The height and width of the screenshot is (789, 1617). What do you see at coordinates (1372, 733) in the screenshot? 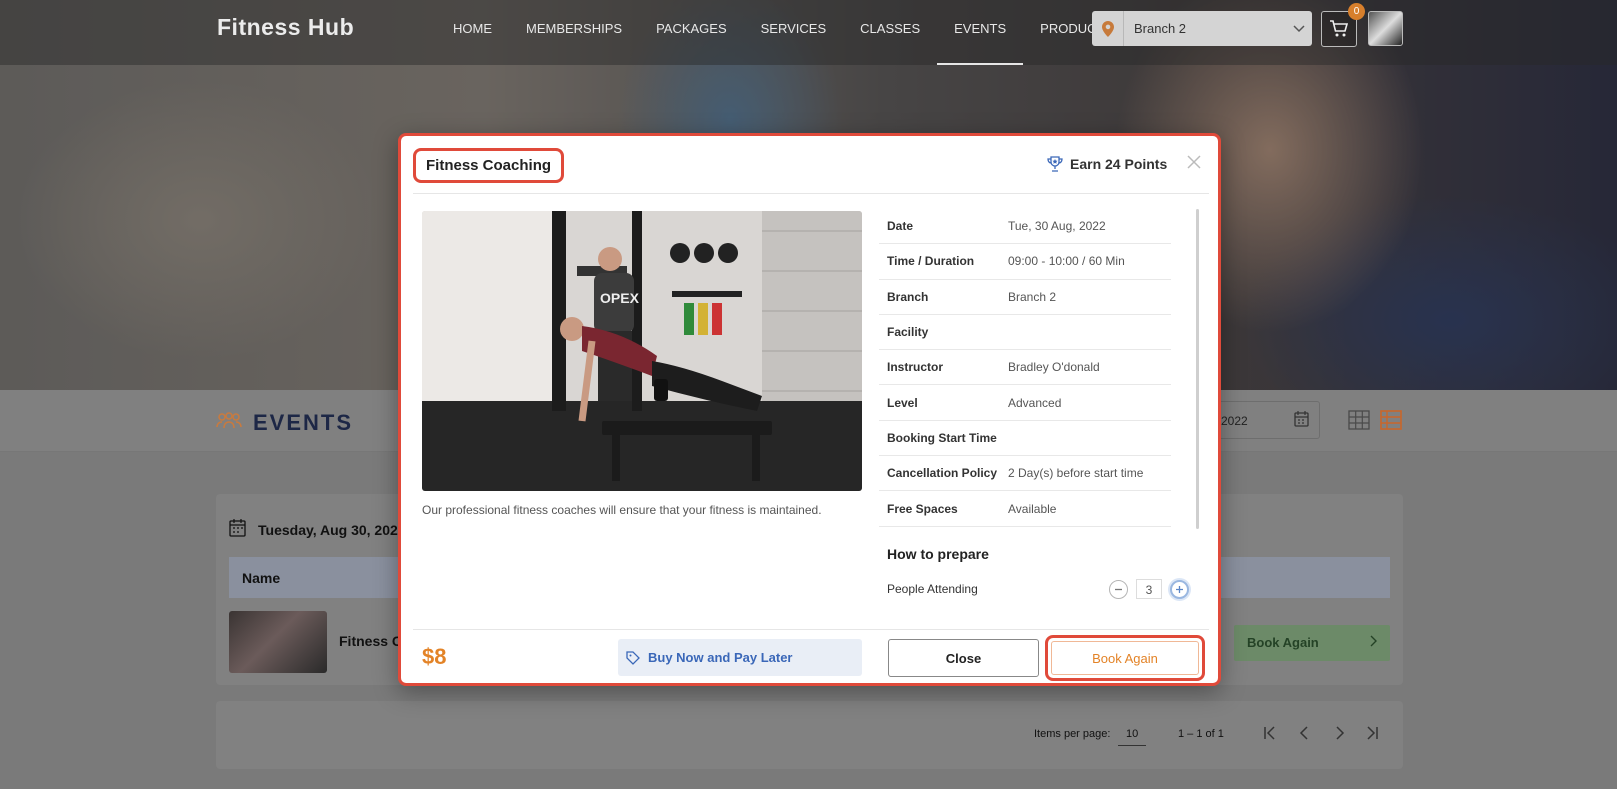
I see `last-page-icon` at bounding box center [1372, 733].